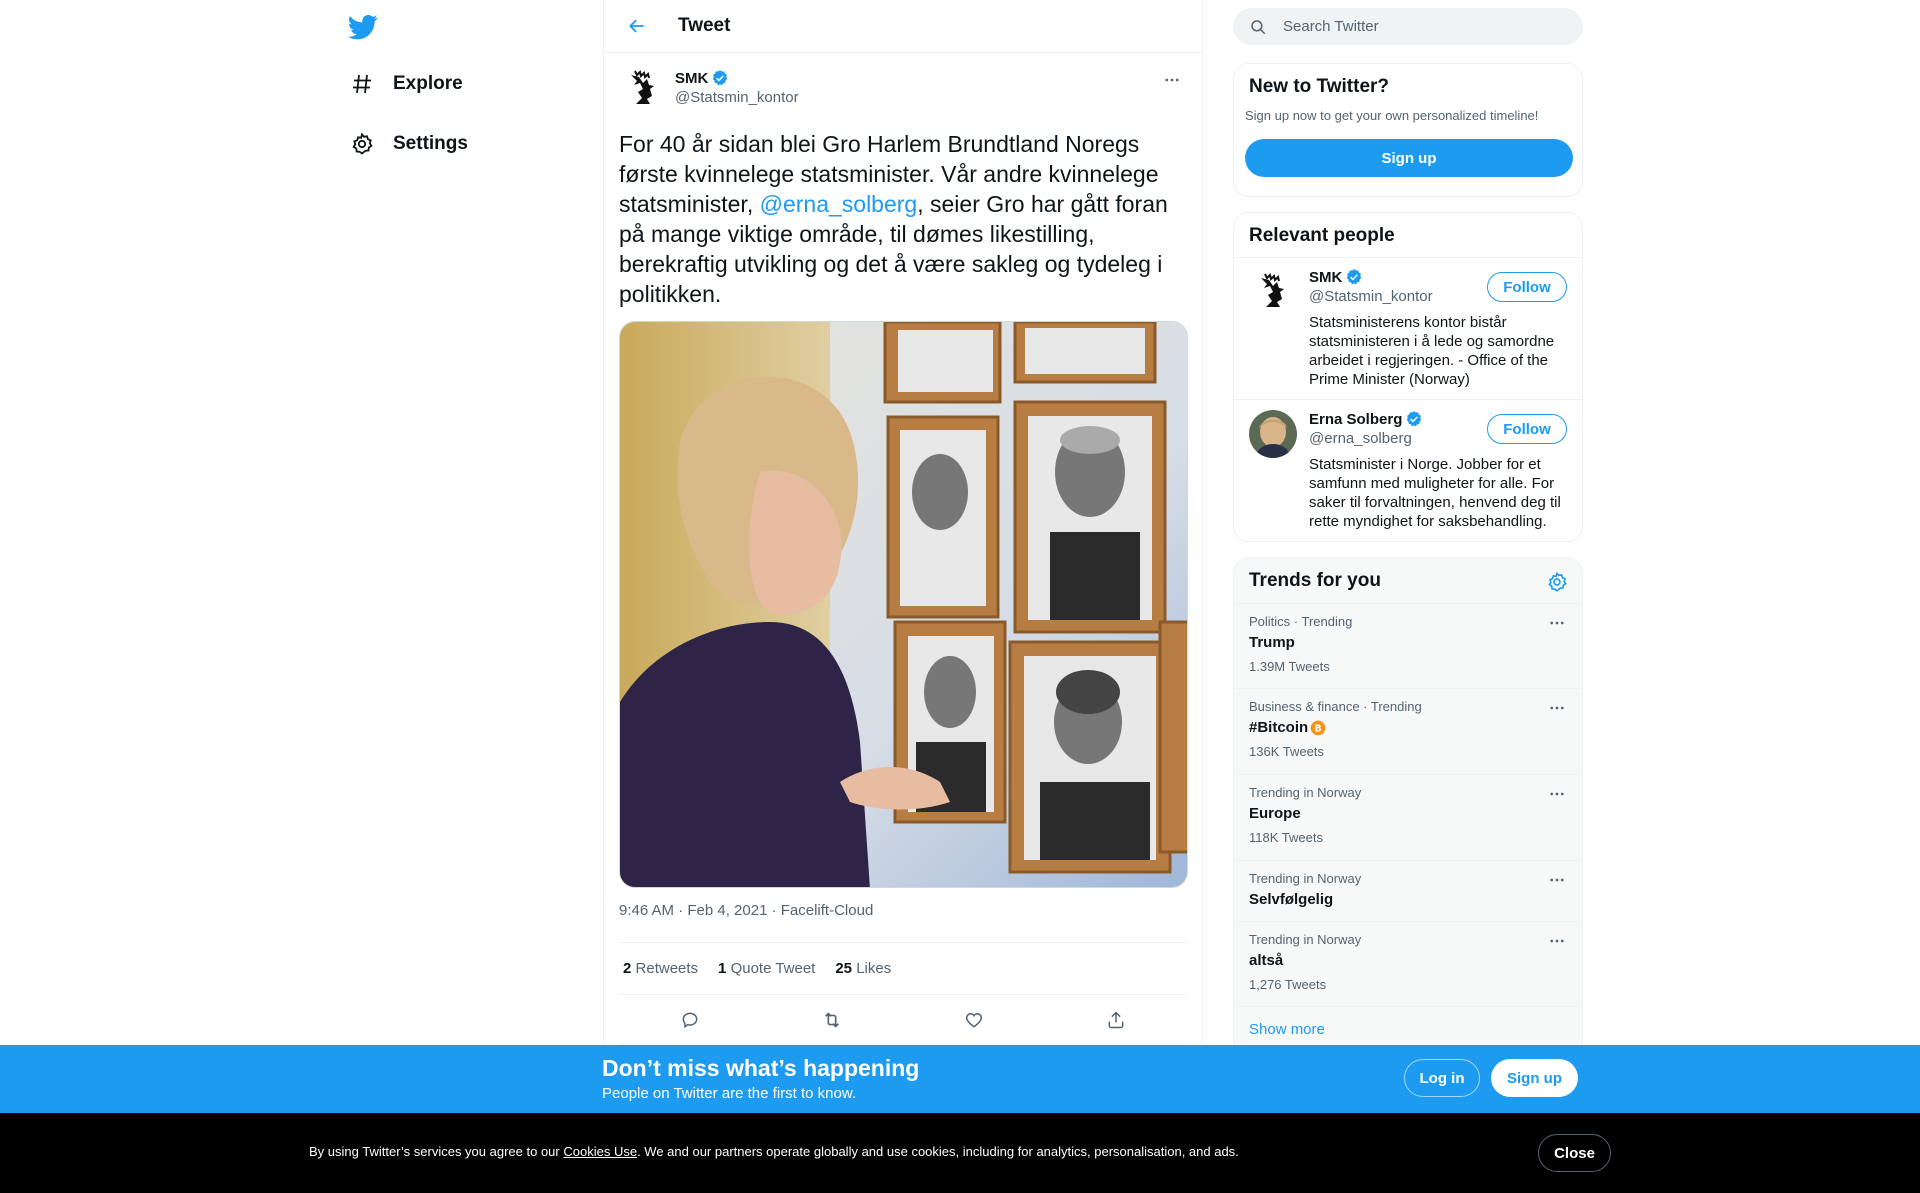 This screenshot has height=1193, width=1920. Describe the element at coordinates (1335, 706) in the screenshot. I see `trend-context: Business & finance · Trending` at that location.